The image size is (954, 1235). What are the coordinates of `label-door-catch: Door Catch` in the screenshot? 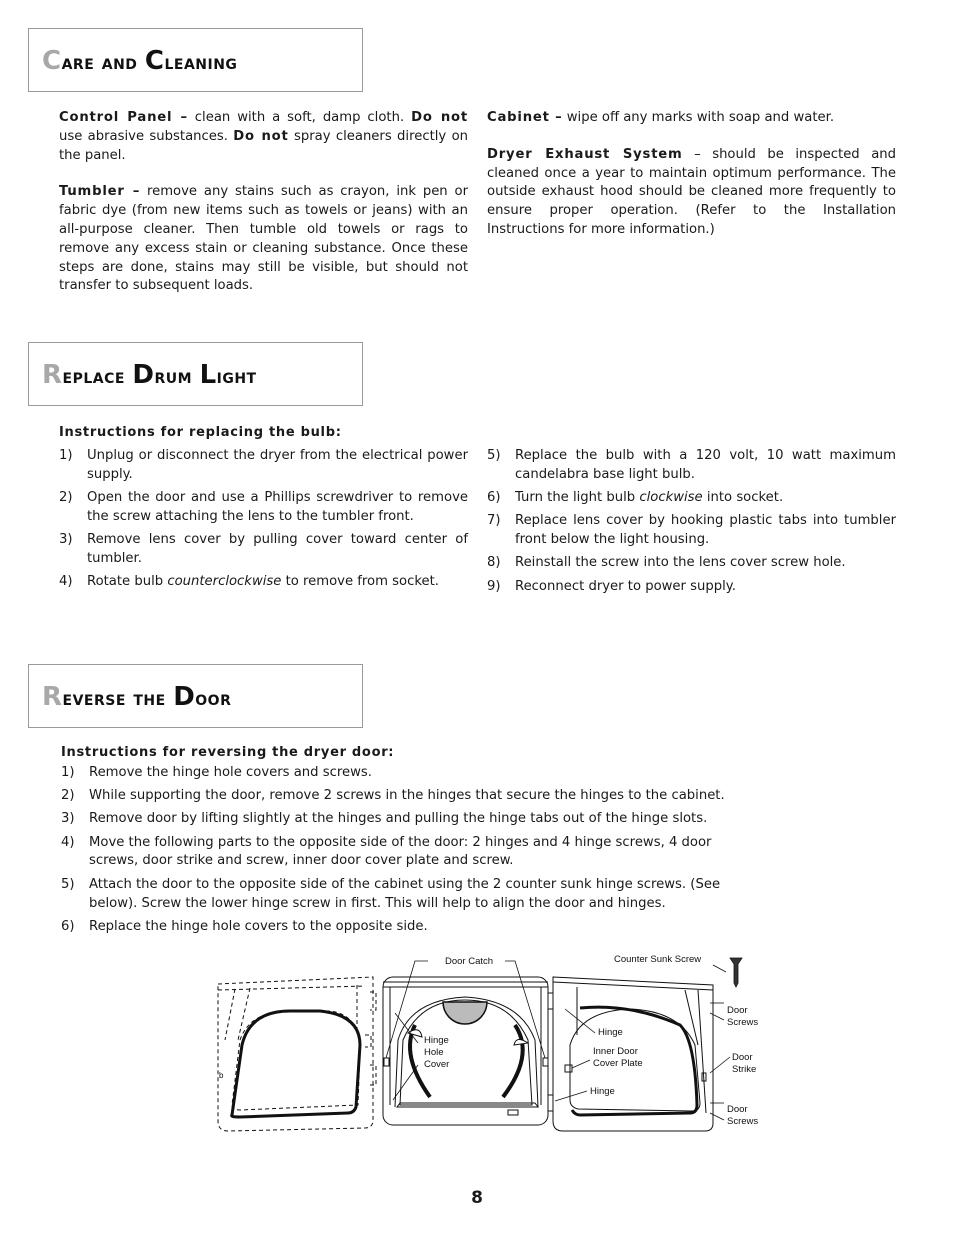 It's located at (469, 961).